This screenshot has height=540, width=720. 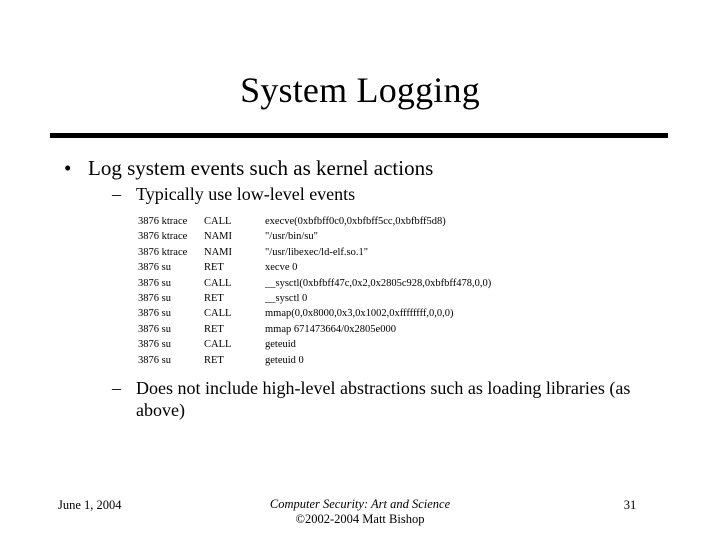 I want to click on table-row: 3876 ktrace NAMI "/usr/bin/su", so click(x=388, y=236).